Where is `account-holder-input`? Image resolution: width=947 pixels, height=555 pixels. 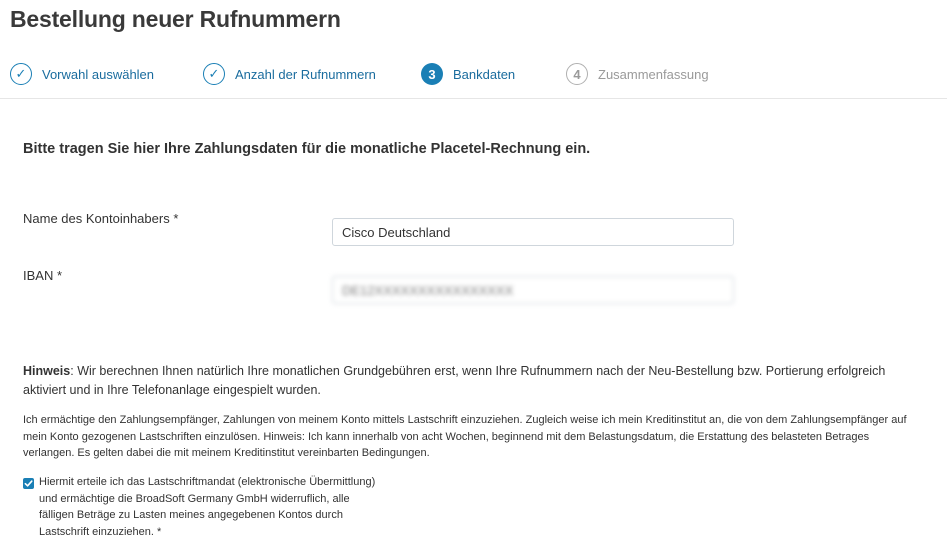
account-holder-input is located at coordinates (533, 232).